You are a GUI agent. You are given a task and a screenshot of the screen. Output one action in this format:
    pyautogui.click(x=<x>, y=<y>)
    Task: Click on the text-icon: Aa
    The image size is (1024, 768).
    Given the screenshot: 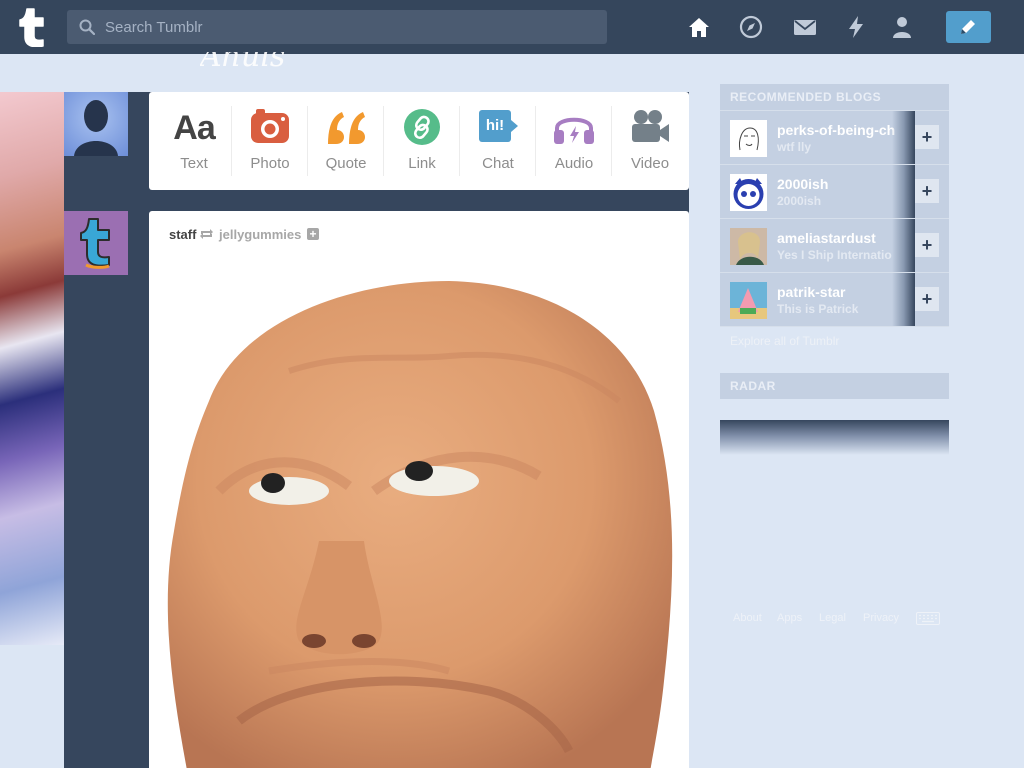 What is the action you would take?
    pyautogui.click(x=194, y=128)
    